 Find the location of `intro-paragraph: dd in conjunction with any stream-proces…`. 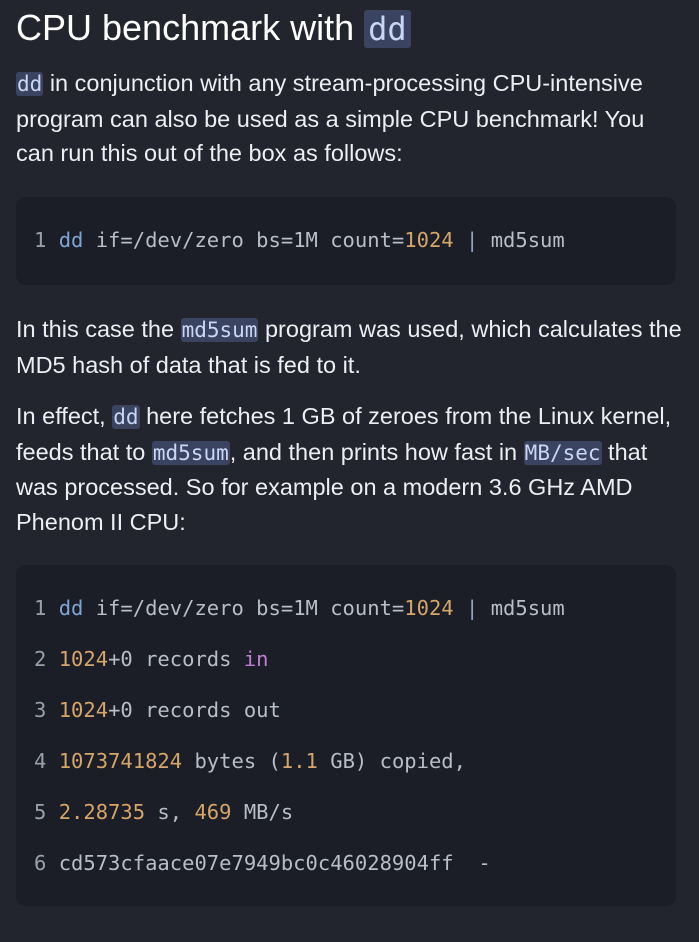

intro-paragraph: dd in conjunction with any stream-proces… is located at coordinates (349, 118).